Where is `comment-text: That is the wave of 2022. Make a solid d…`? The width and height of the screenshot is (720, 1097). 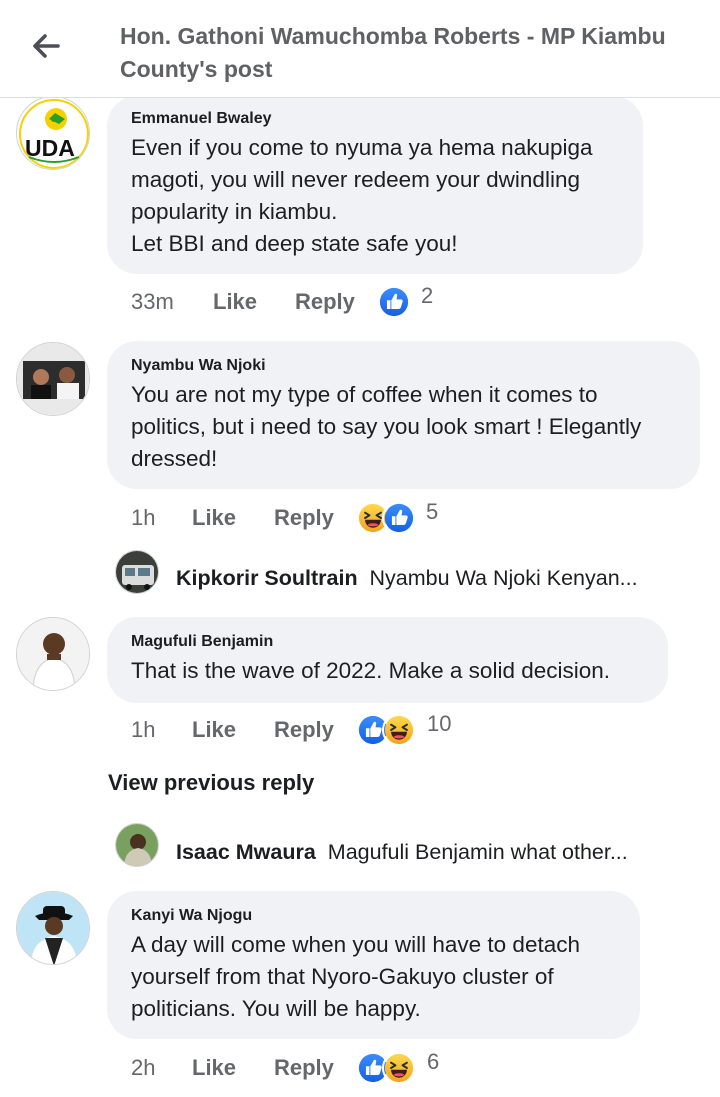 comment-text: That is the wave of 2022. Make a solid d… is located at coordinates (371, 670).